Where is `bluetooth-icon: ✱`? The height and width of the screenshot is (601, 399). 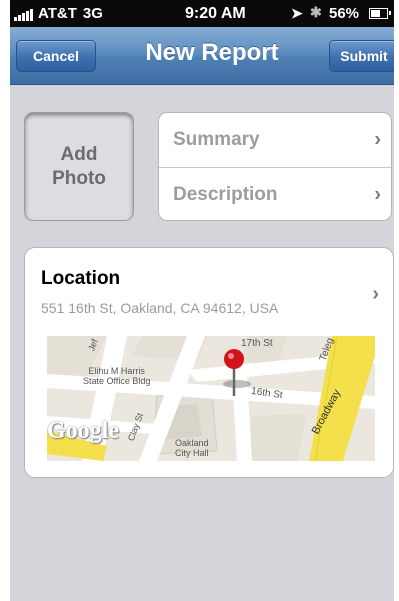
bluetooth-icon: ✱ is located at coordinates (316, 12).